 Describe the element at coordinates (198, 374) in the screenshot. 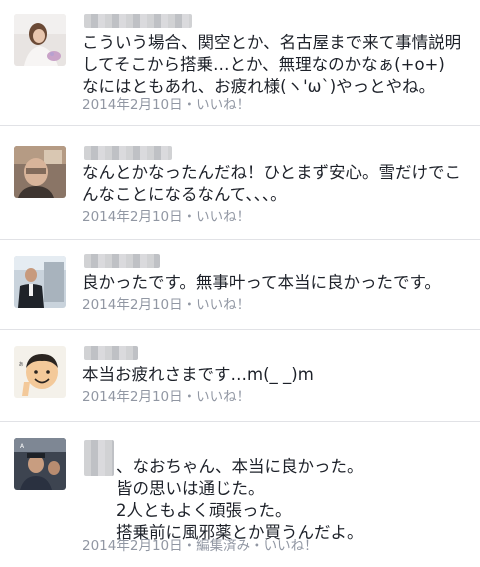

I see `comment-text: 本当お疲れさまです…m(_ _)m` at that location.